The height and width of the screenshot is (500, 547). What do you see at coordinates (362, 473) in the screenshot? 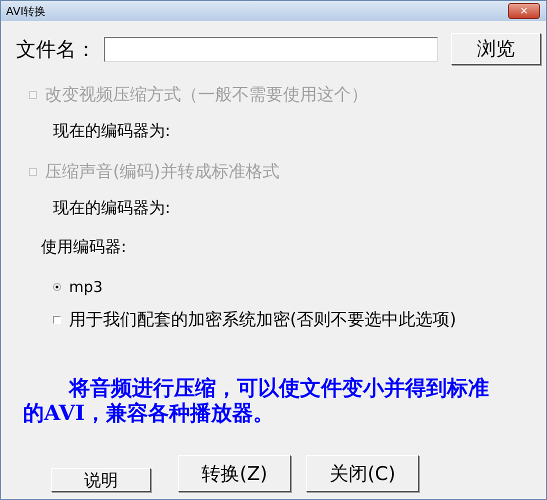
I see `dialog-button: 关闭(C)` at bounding box center [362, 473].